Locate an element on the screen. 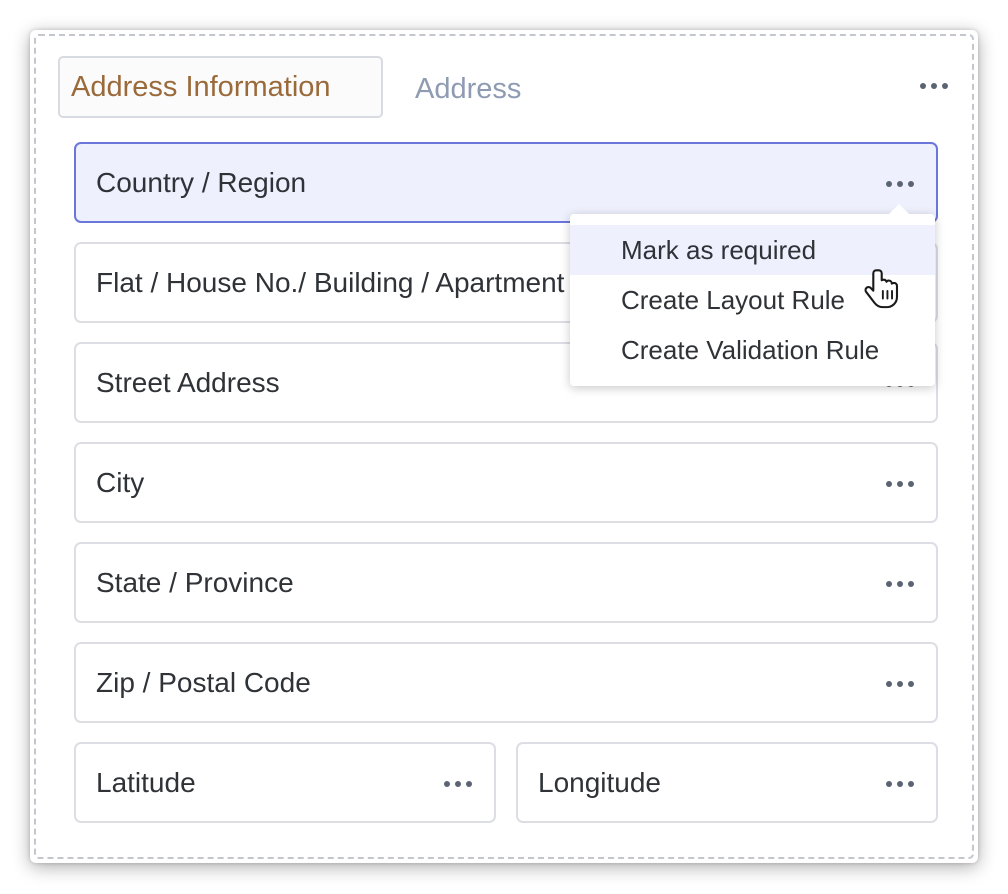 This screenshot has width=1008, height=894. field-label: City is located at coordinates (120, 482).